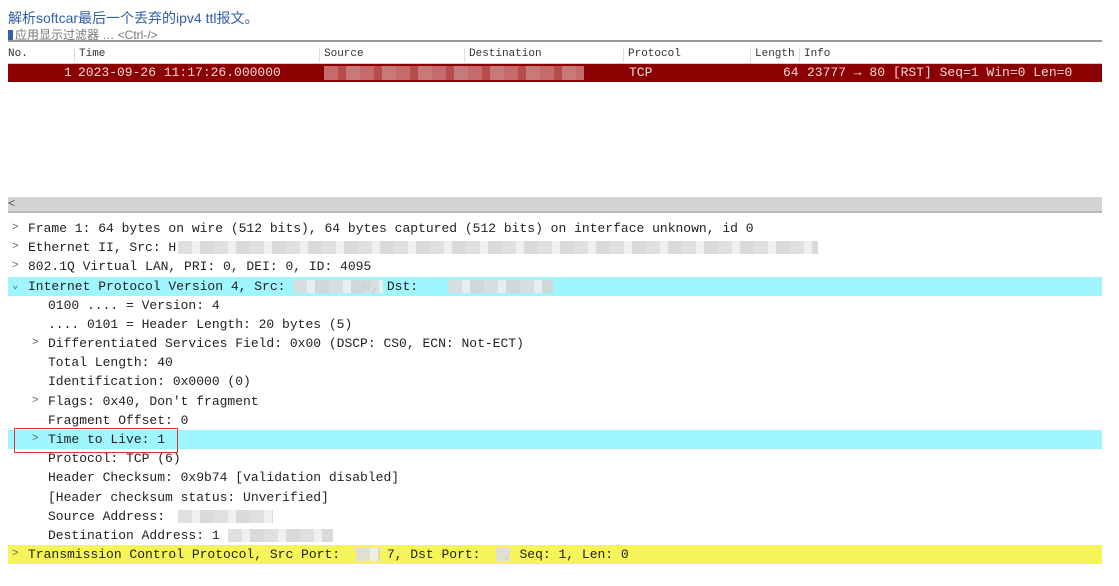 The height and width of the screenshot is (586, 1119). Describe the element at coordinates (454, 73) in the screenshot. I see `redacted-addresses` at that location.